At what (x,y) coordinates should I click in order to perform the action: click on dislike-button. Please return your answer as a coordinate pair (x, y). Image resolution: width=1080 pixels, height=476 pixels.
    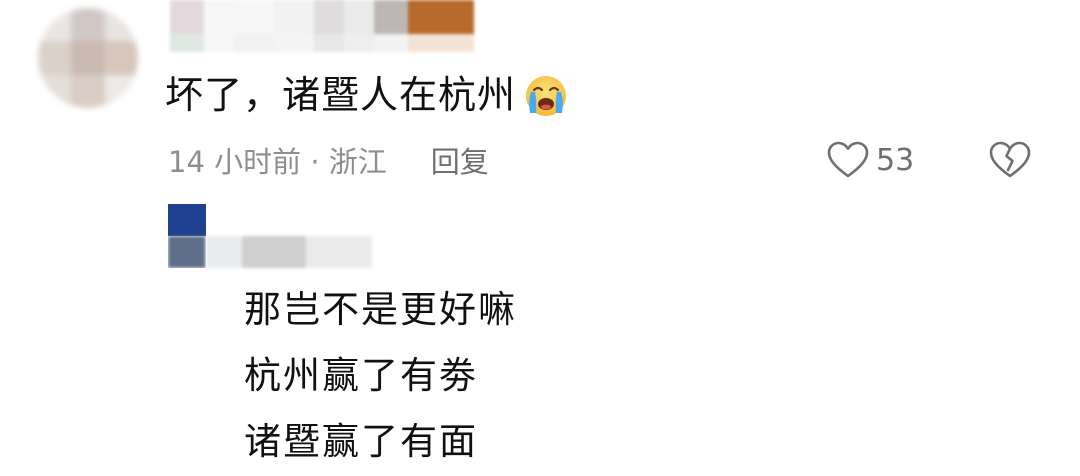
    Looking at the image, I should click on (1010, 160).